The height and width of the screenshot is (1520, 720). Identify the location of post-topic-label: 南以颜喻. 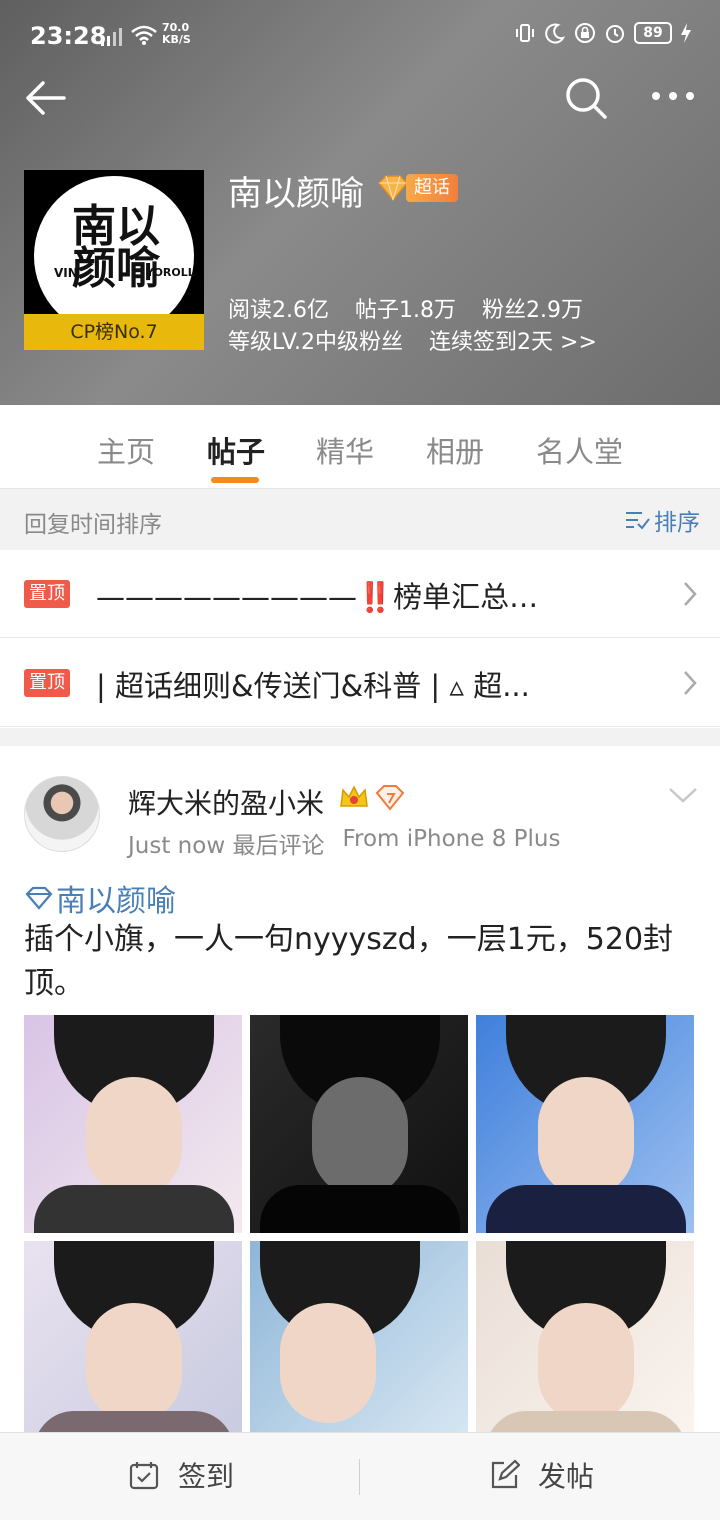
(116, 901).